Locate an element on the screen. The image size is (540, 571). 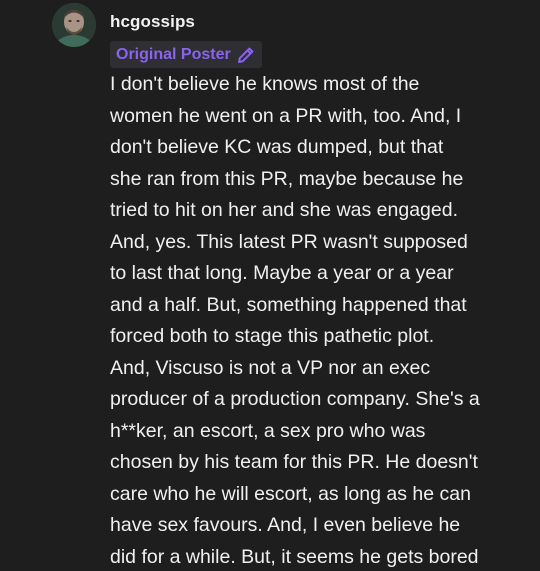
avatar is located at coordinates (74, 25).